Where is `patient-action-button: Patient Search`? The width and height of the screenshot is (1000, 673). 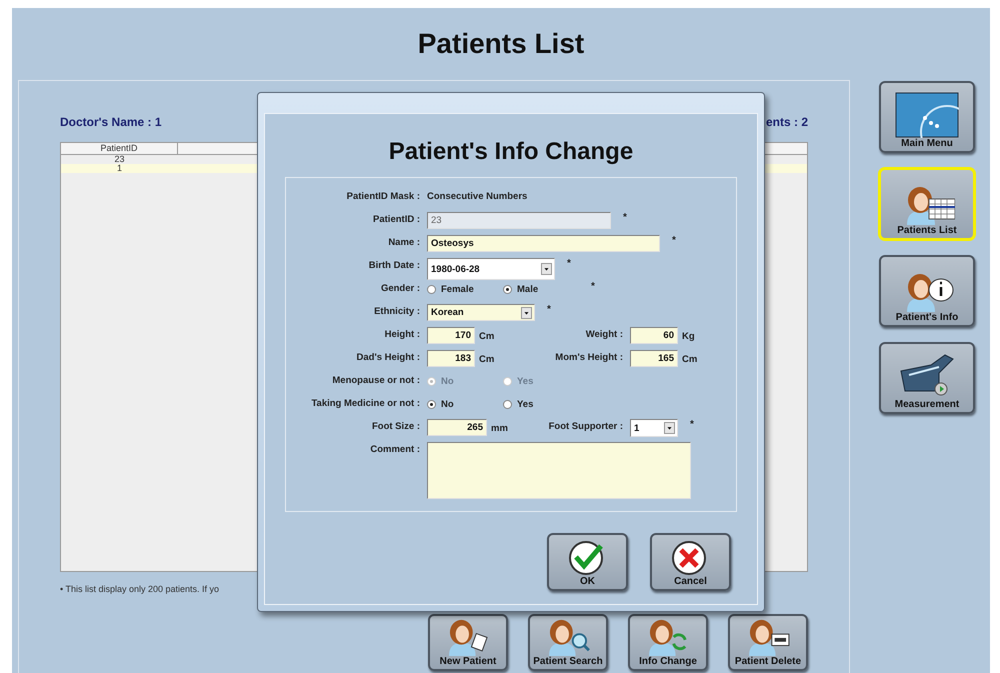
patient-action-button: Patient Search is located at coordinates (568, 642).